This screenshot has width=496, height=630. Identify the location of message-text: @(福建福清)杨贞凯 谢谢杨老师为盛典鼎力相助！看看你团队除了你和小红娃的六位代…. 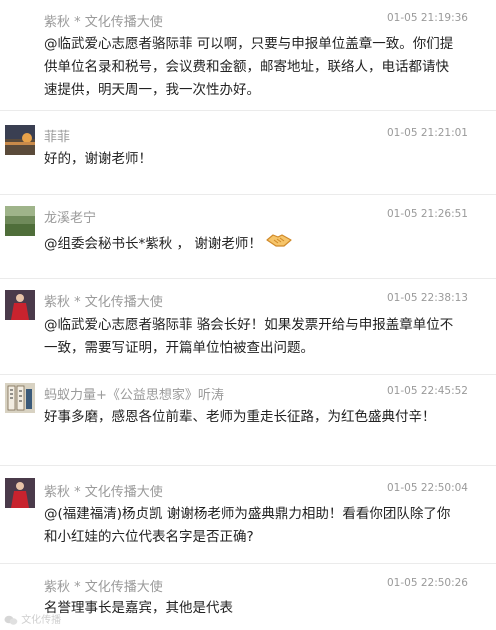
(247, 525).